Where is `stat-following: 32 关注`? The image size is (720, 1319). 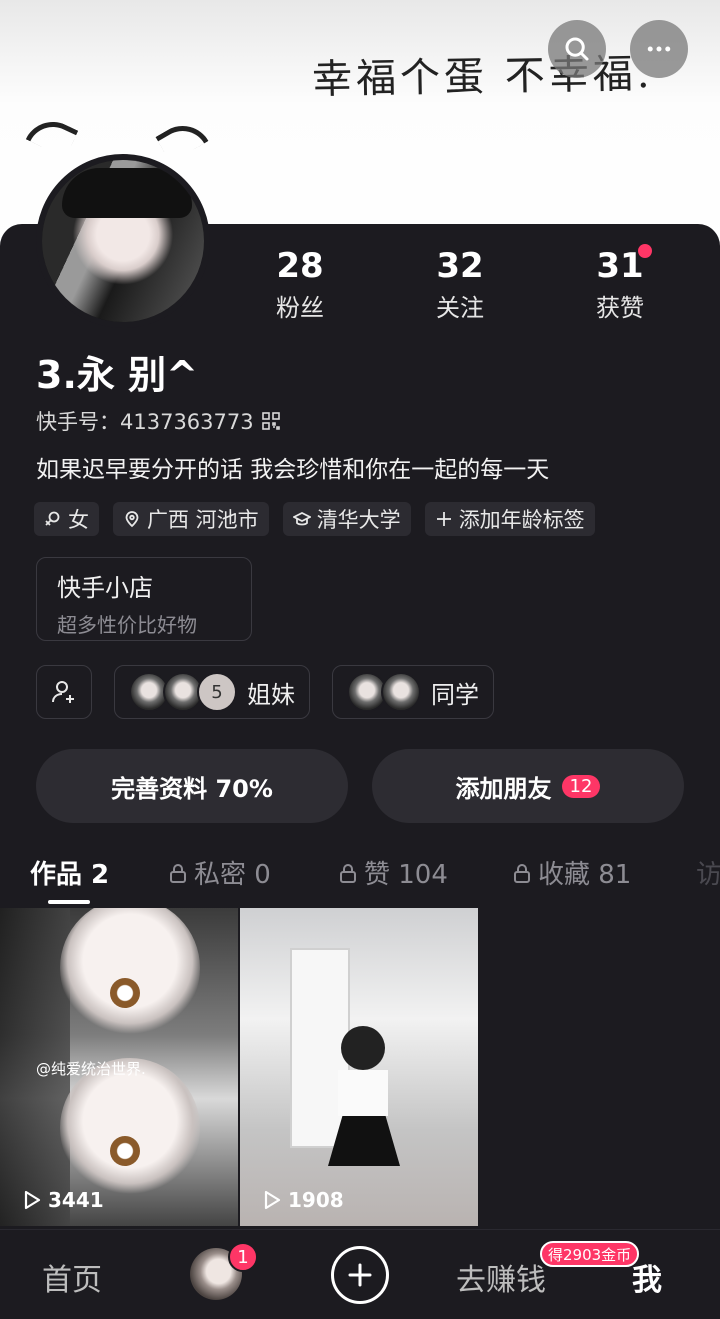 stat-following: 32 关注 is located at coordinates (460, 284).